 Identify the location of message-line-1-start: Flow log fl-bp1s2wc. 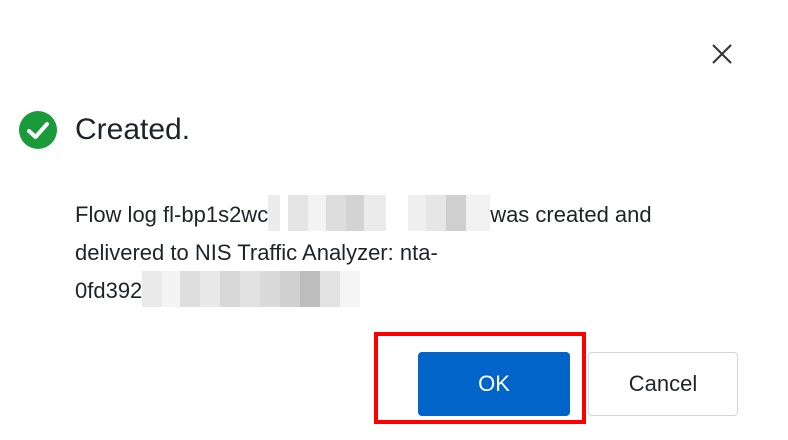
(172, 214).